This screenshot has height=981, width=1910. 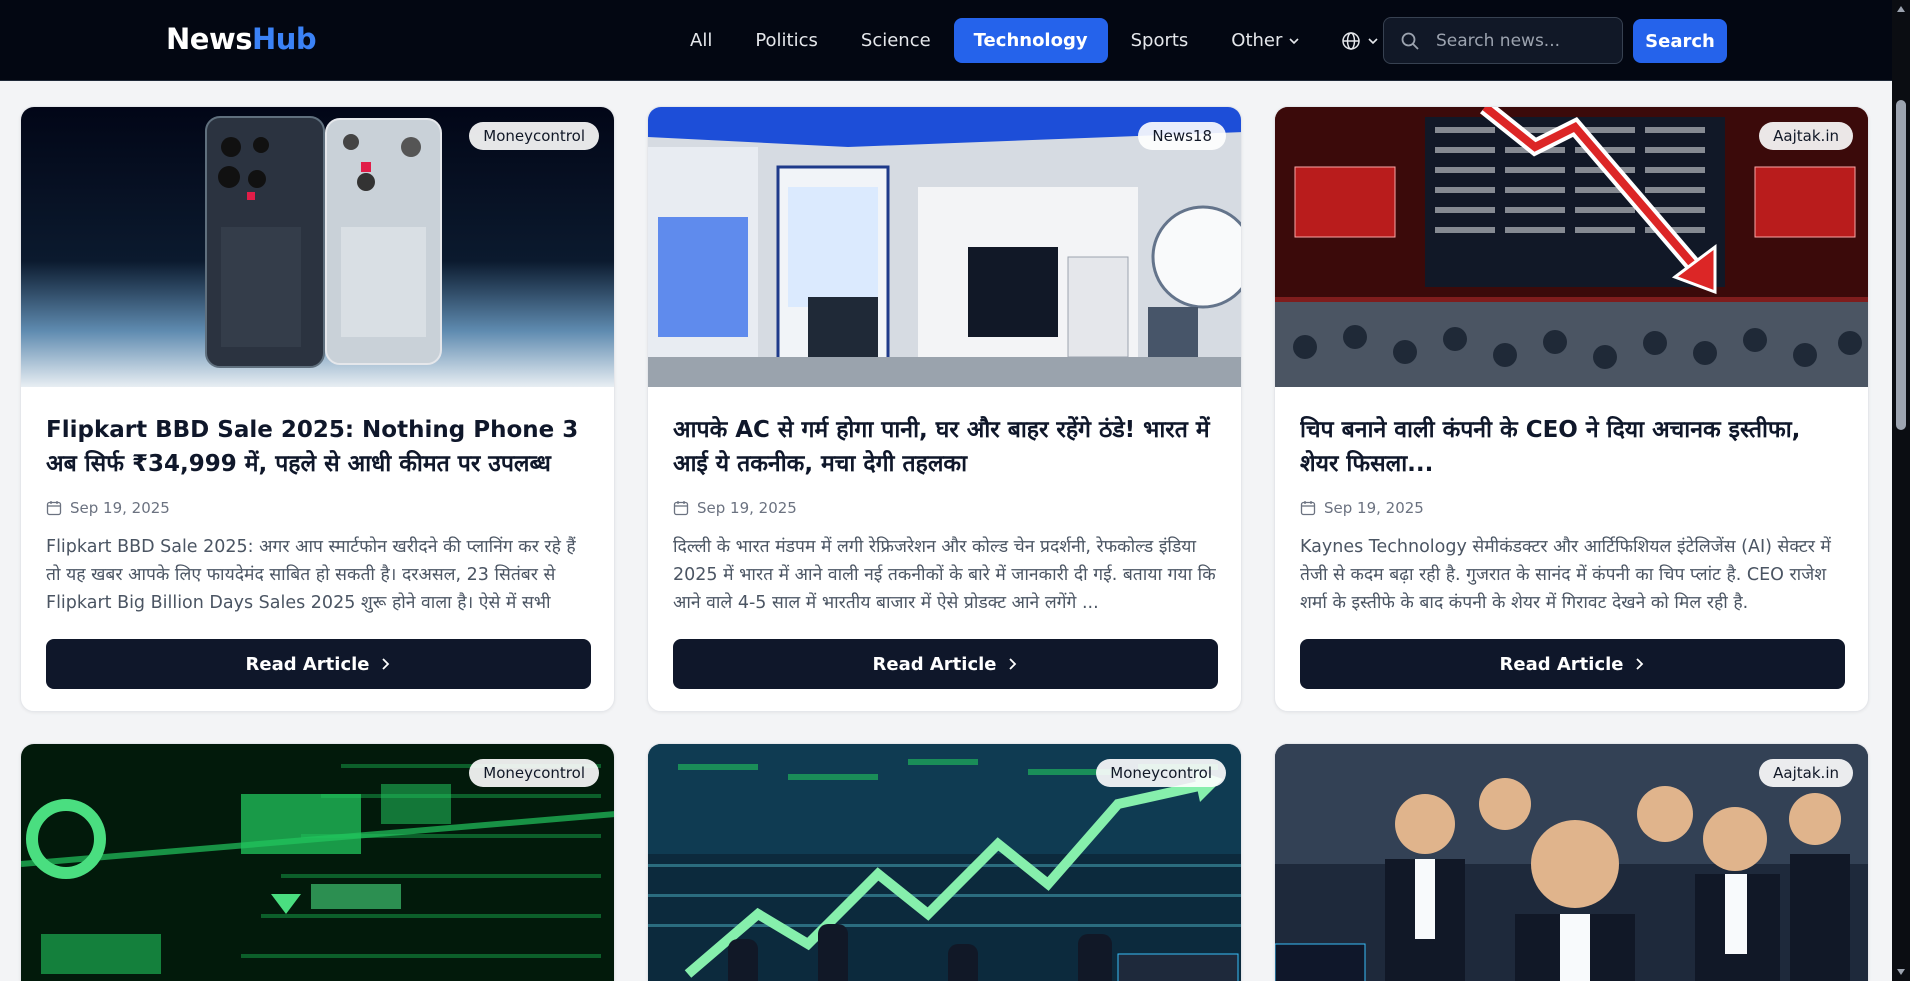 I want to click on scroll-up-arrow-icon, so click(x=1901, y=9).